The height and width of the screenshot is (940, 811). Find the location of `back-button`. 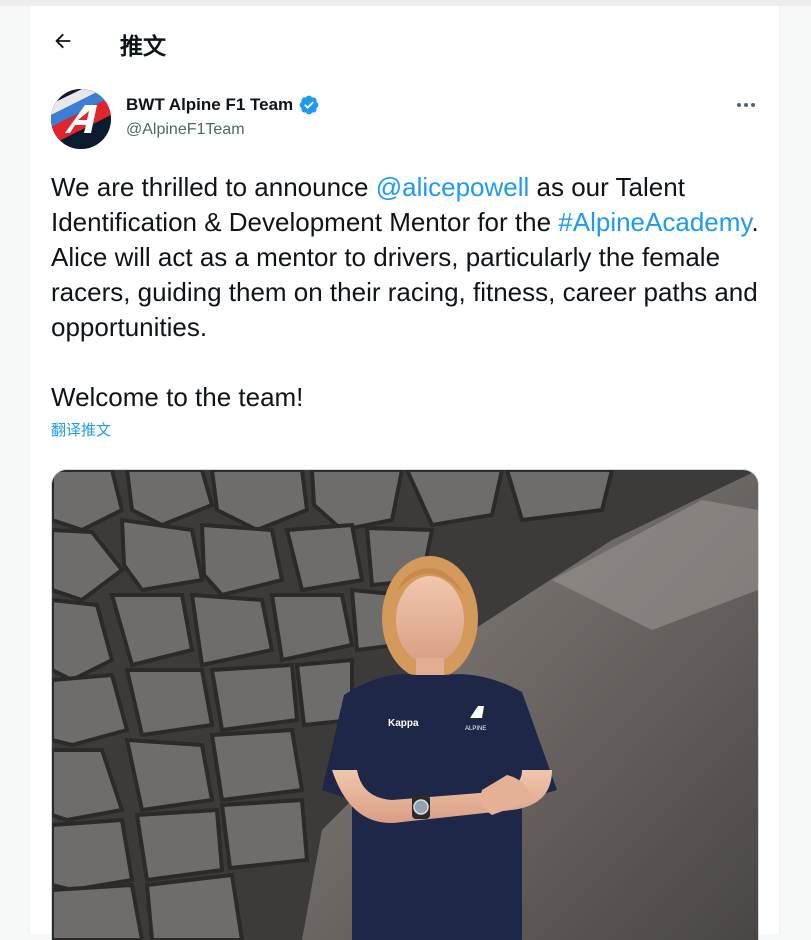

back-button is located at coordinates (63, 41).